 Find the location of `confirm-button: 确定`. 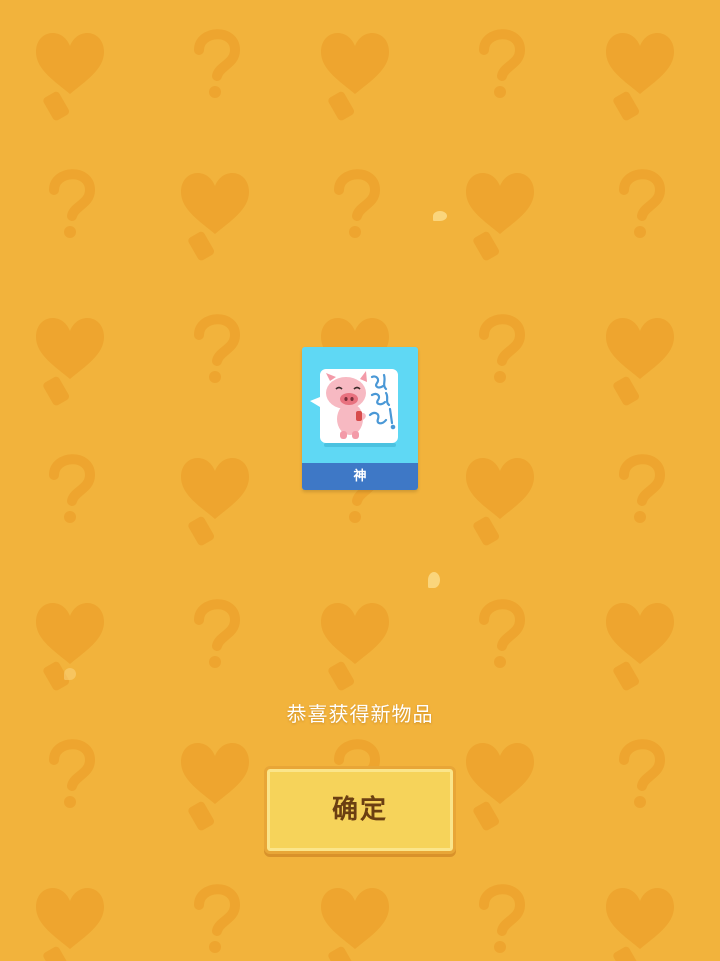

confirm-button: 确定 is located at coordinates (360, 810).